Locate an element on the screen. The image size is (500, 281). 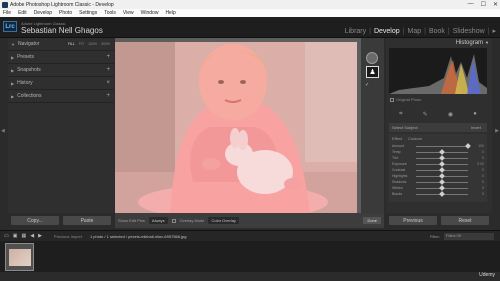
navigator-header: ▼ Navigator FILL FIT 100% 300% is located at coordinates (61, 44).